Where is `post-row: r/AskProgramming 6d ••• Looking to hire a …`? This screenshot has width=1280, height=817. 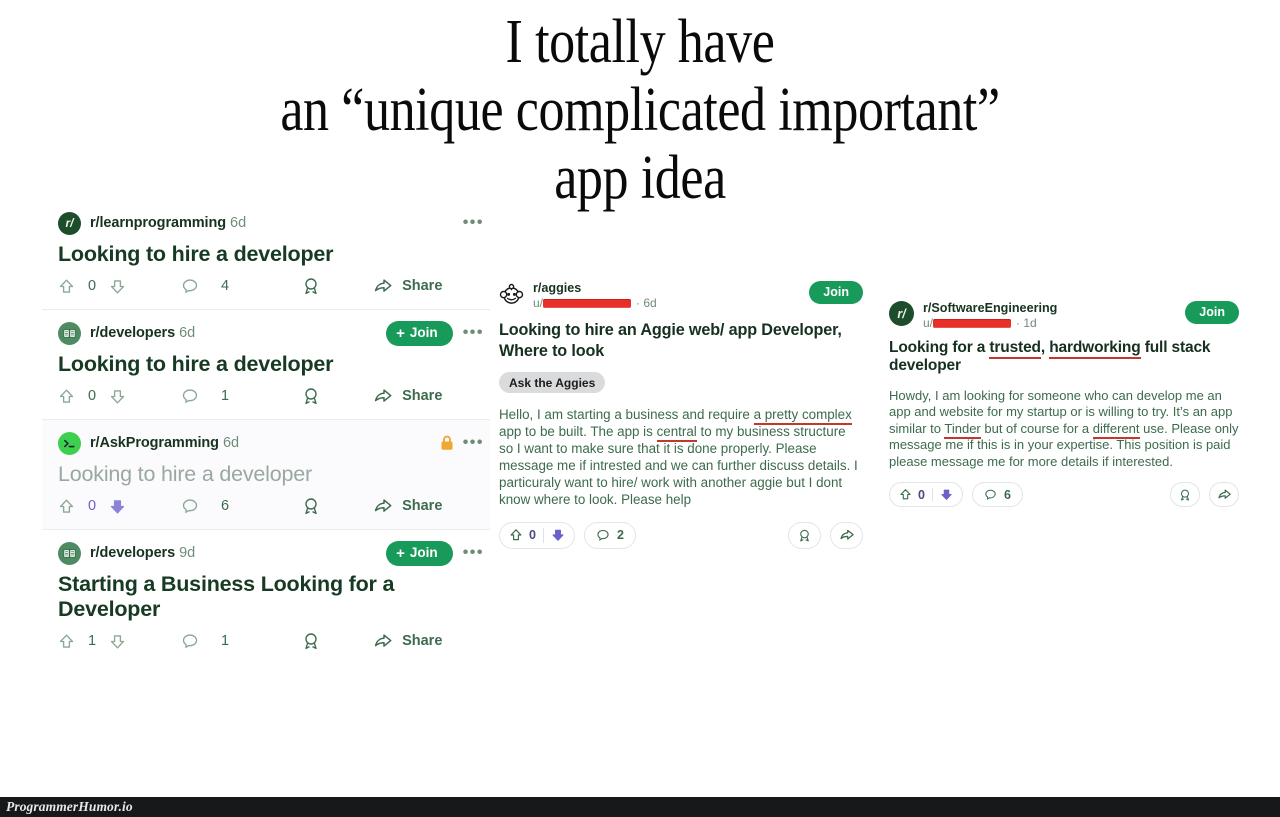
post-row: r/AskProgramming 6d ••• Looking to hire a … is located at coordinates (266, 474).